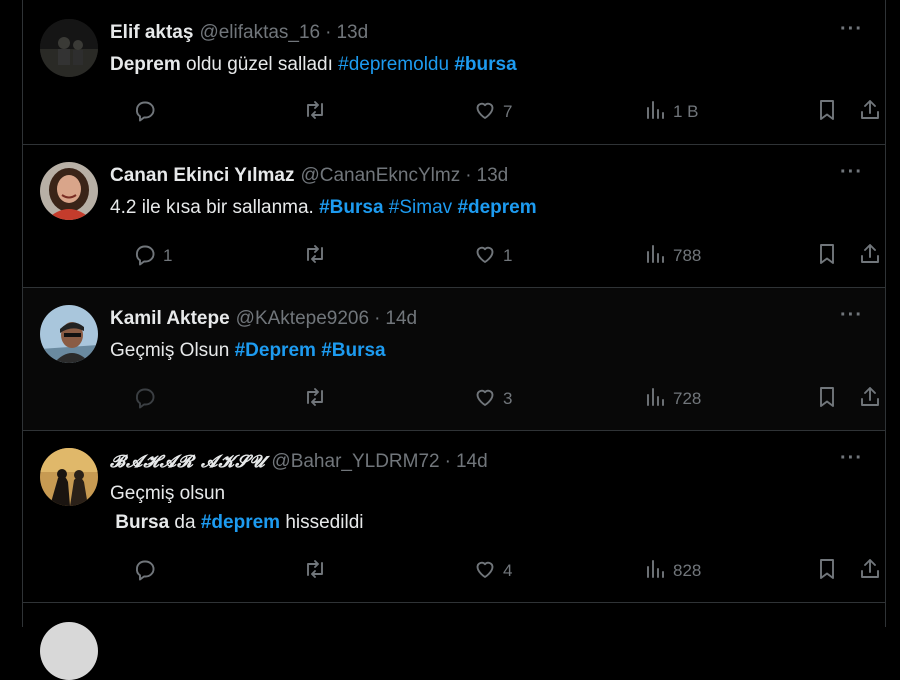 The image size is (900, 680). What do you see at coordinates (454, 641) in the screenshot?
I see `tweet` at bounding box center [454, 641].